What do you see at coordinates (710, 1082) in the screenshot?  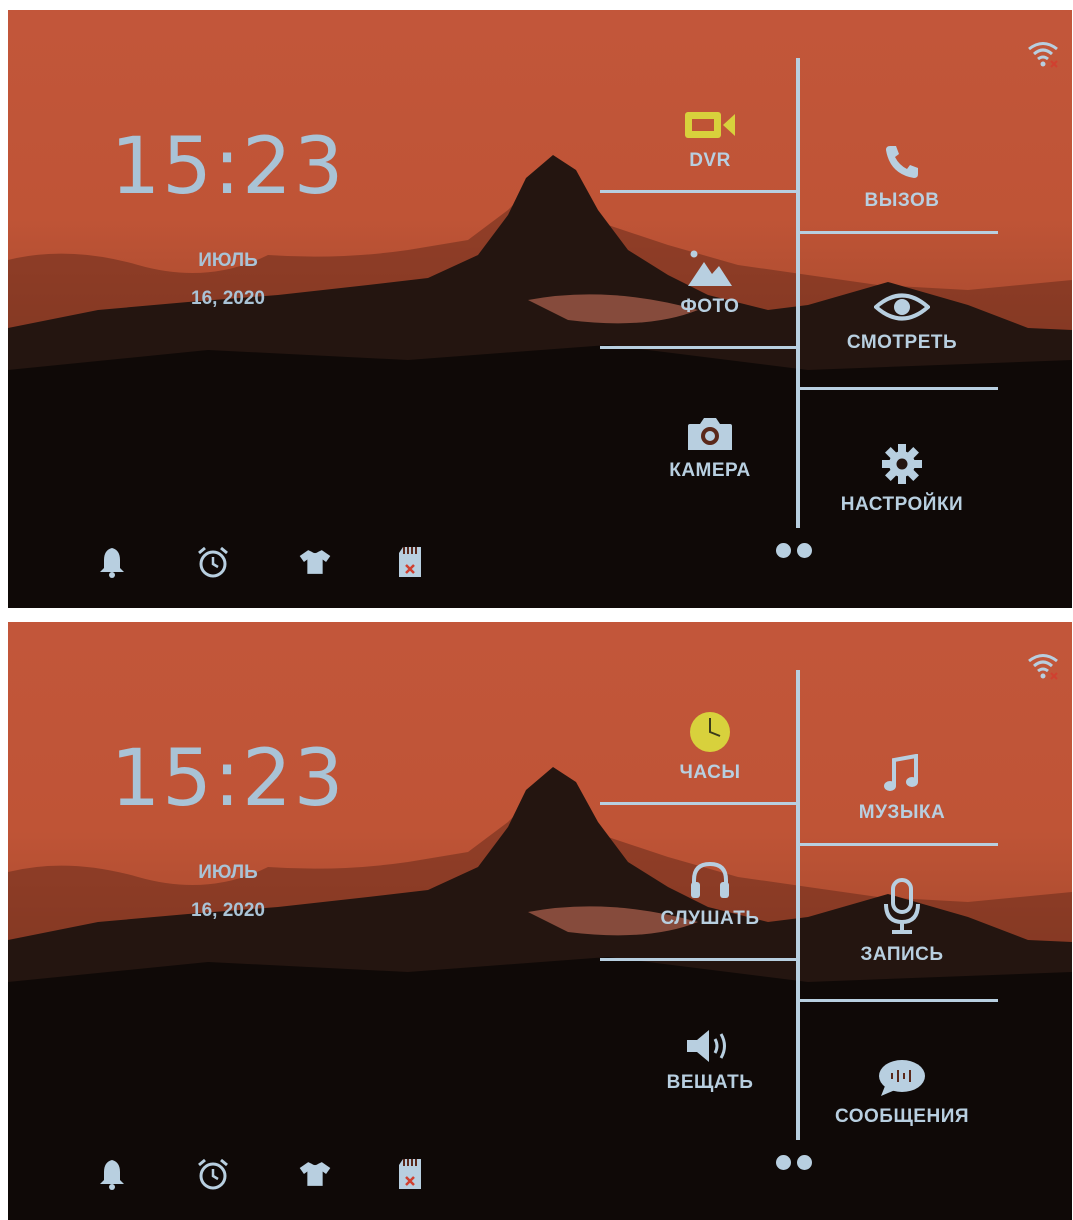 I see `tile-broadcast-label: ВЕЩАТЬ` at bounding box center [710, 1082].